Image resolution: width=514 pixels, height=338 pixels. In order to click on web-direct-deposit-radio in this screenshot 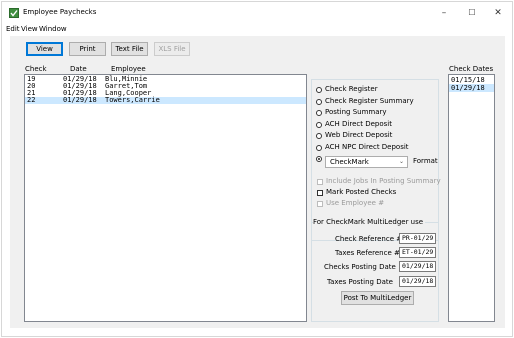, I will do `click(319, 136)`.